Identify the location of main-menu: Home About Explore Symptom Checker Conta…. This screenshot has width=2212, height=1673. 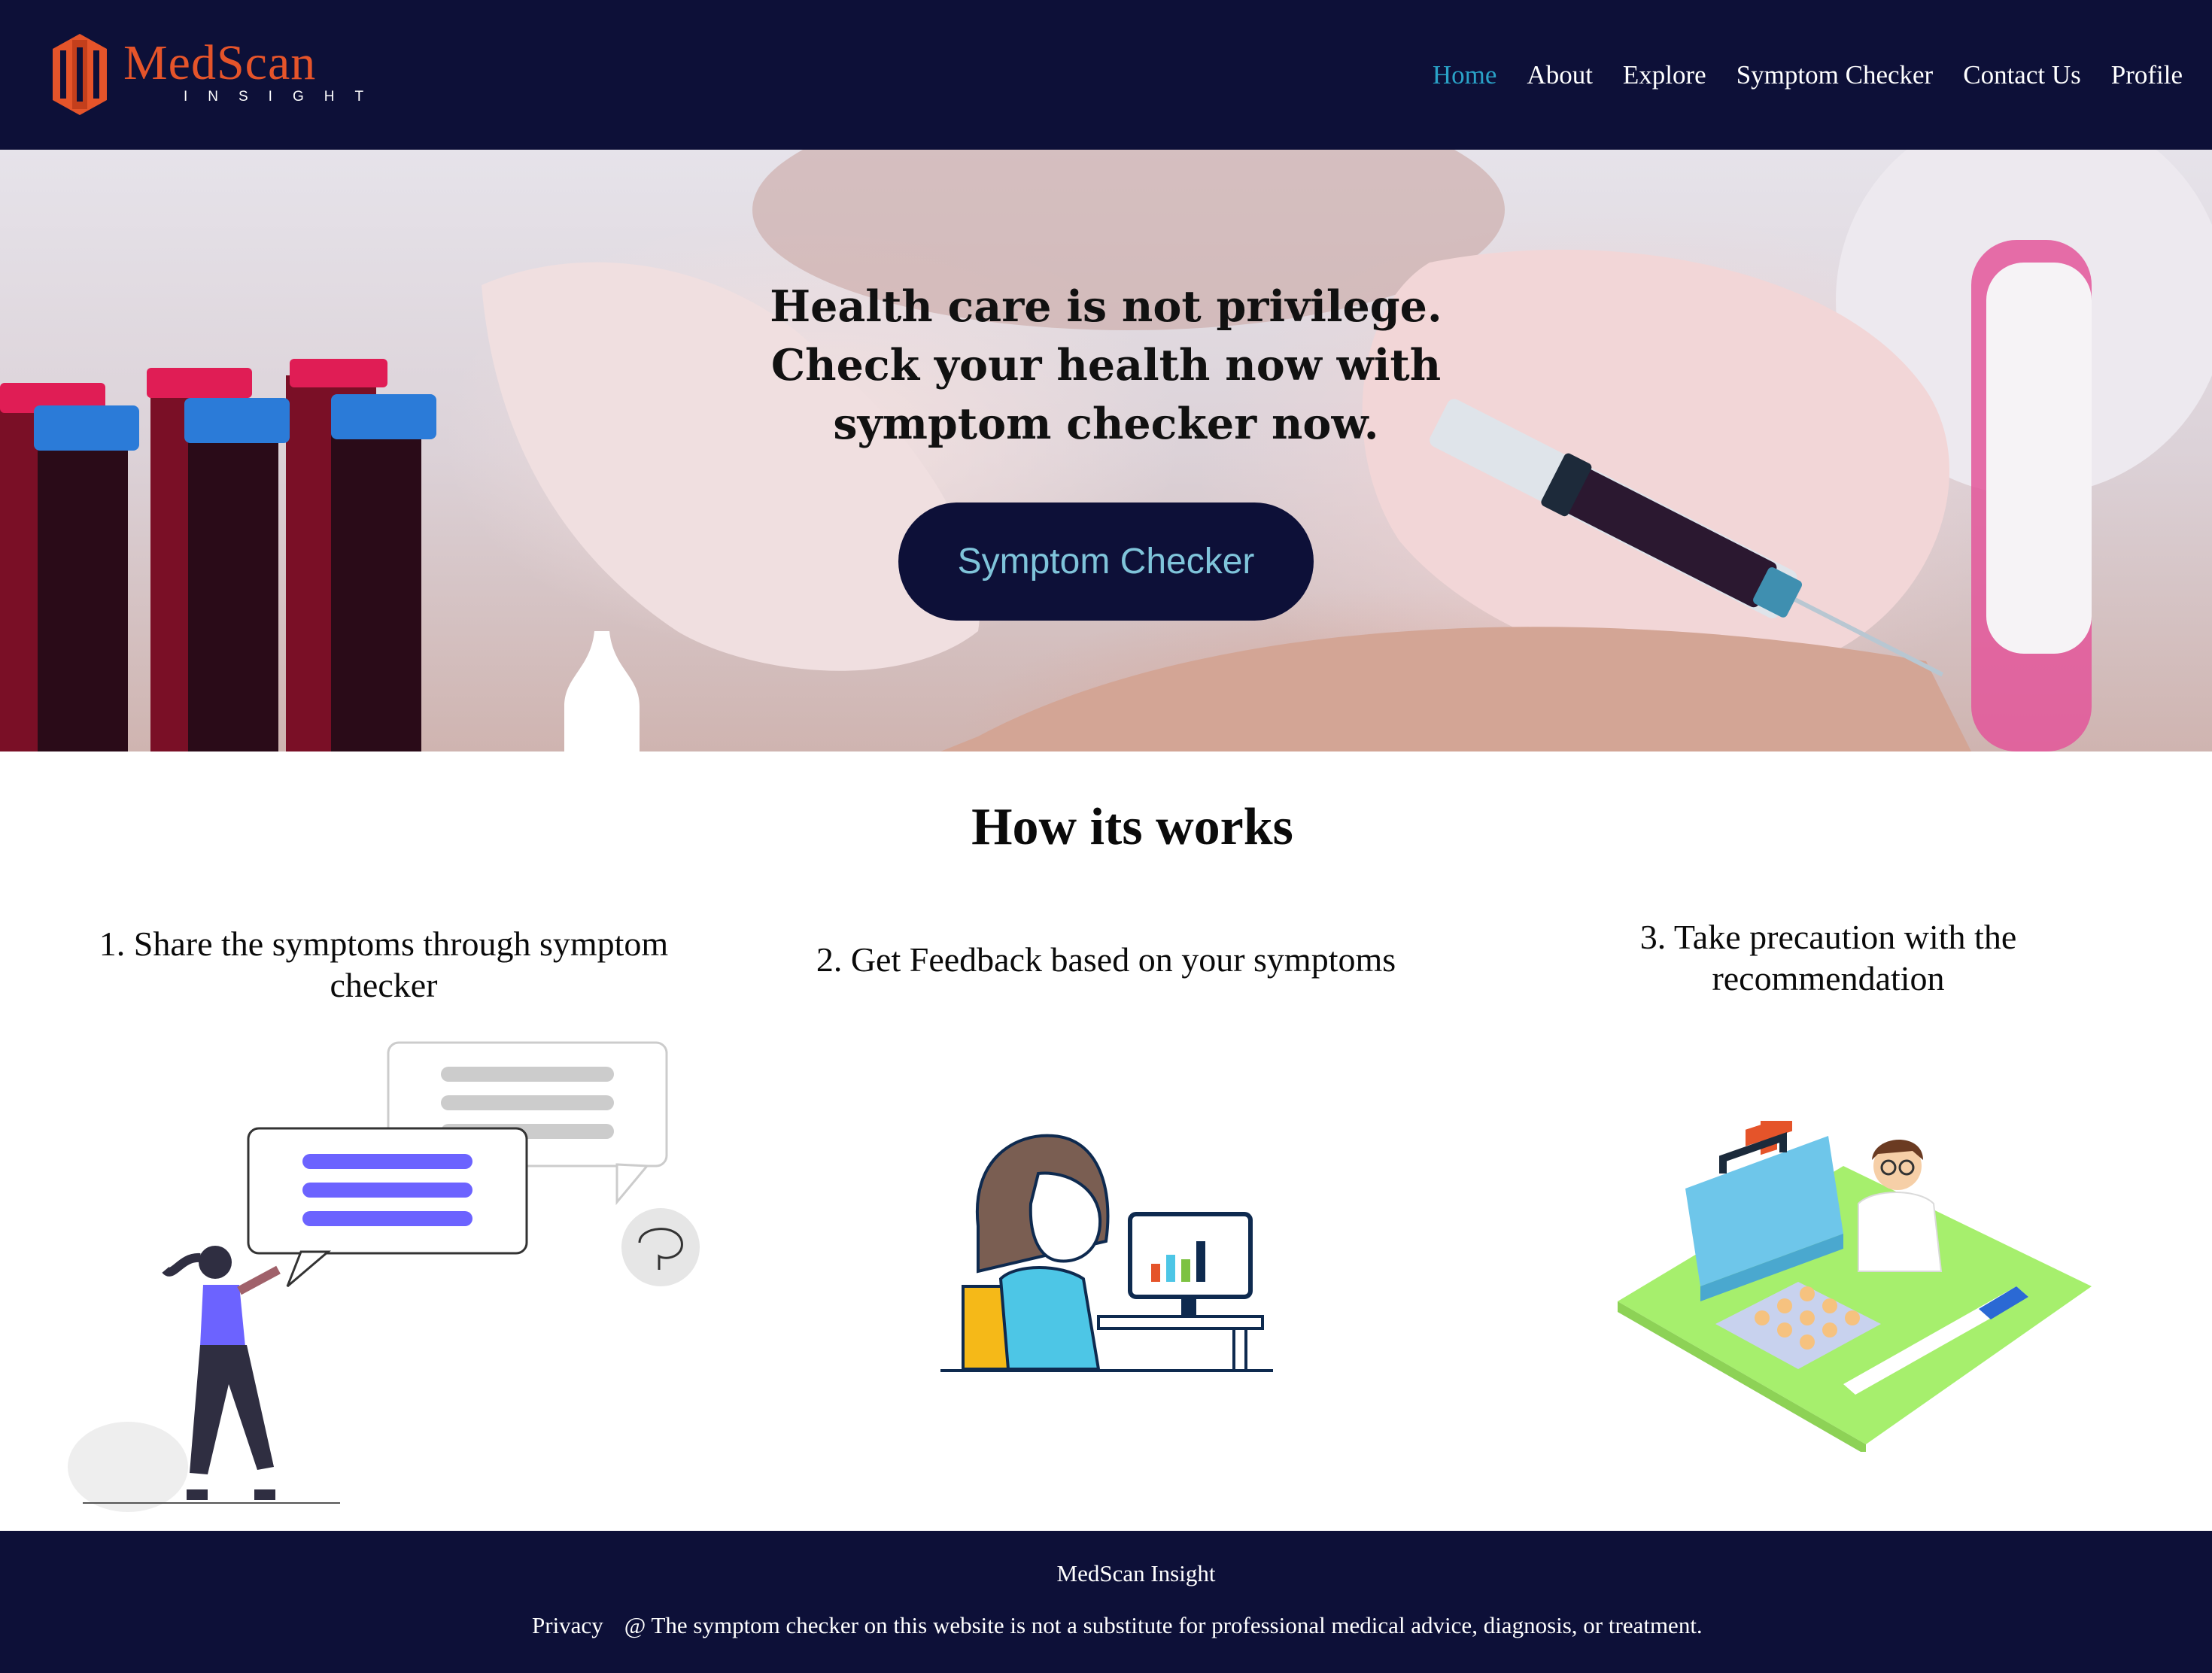
(1808, 76).